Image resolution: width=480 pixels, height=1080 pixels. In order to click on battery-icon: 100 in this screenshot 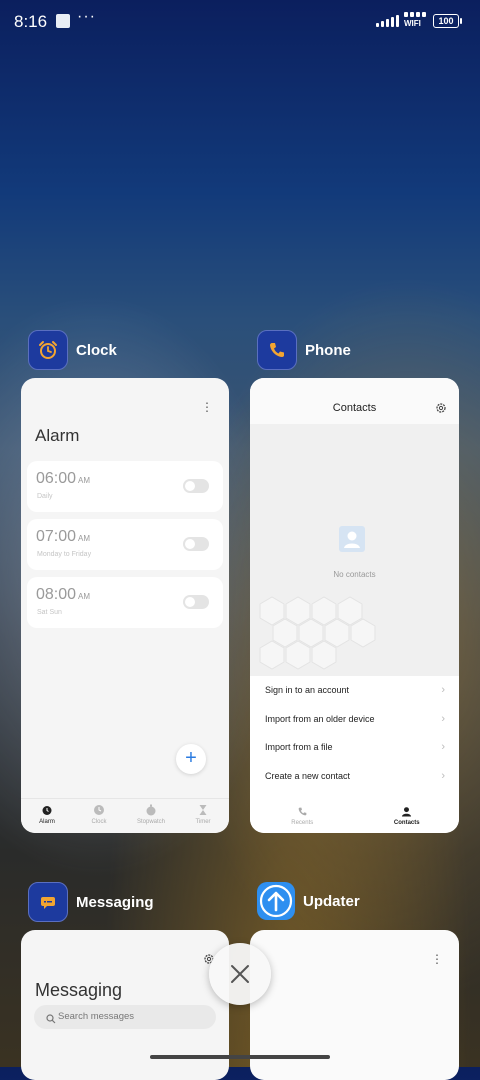, I will do `click(447, 21)`.